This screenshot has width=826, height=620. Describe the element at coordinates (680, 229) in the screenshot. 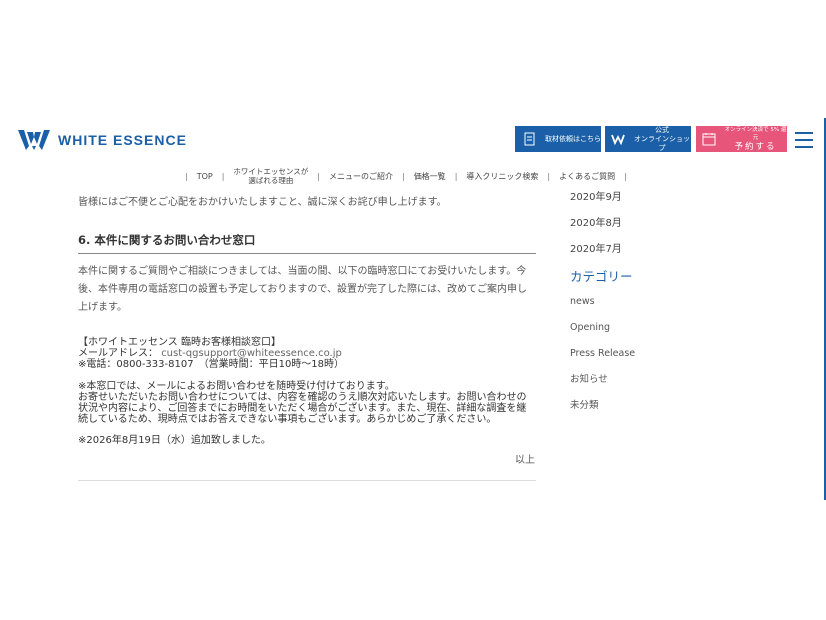

I see `archive-link: 2020年8月` at that location.